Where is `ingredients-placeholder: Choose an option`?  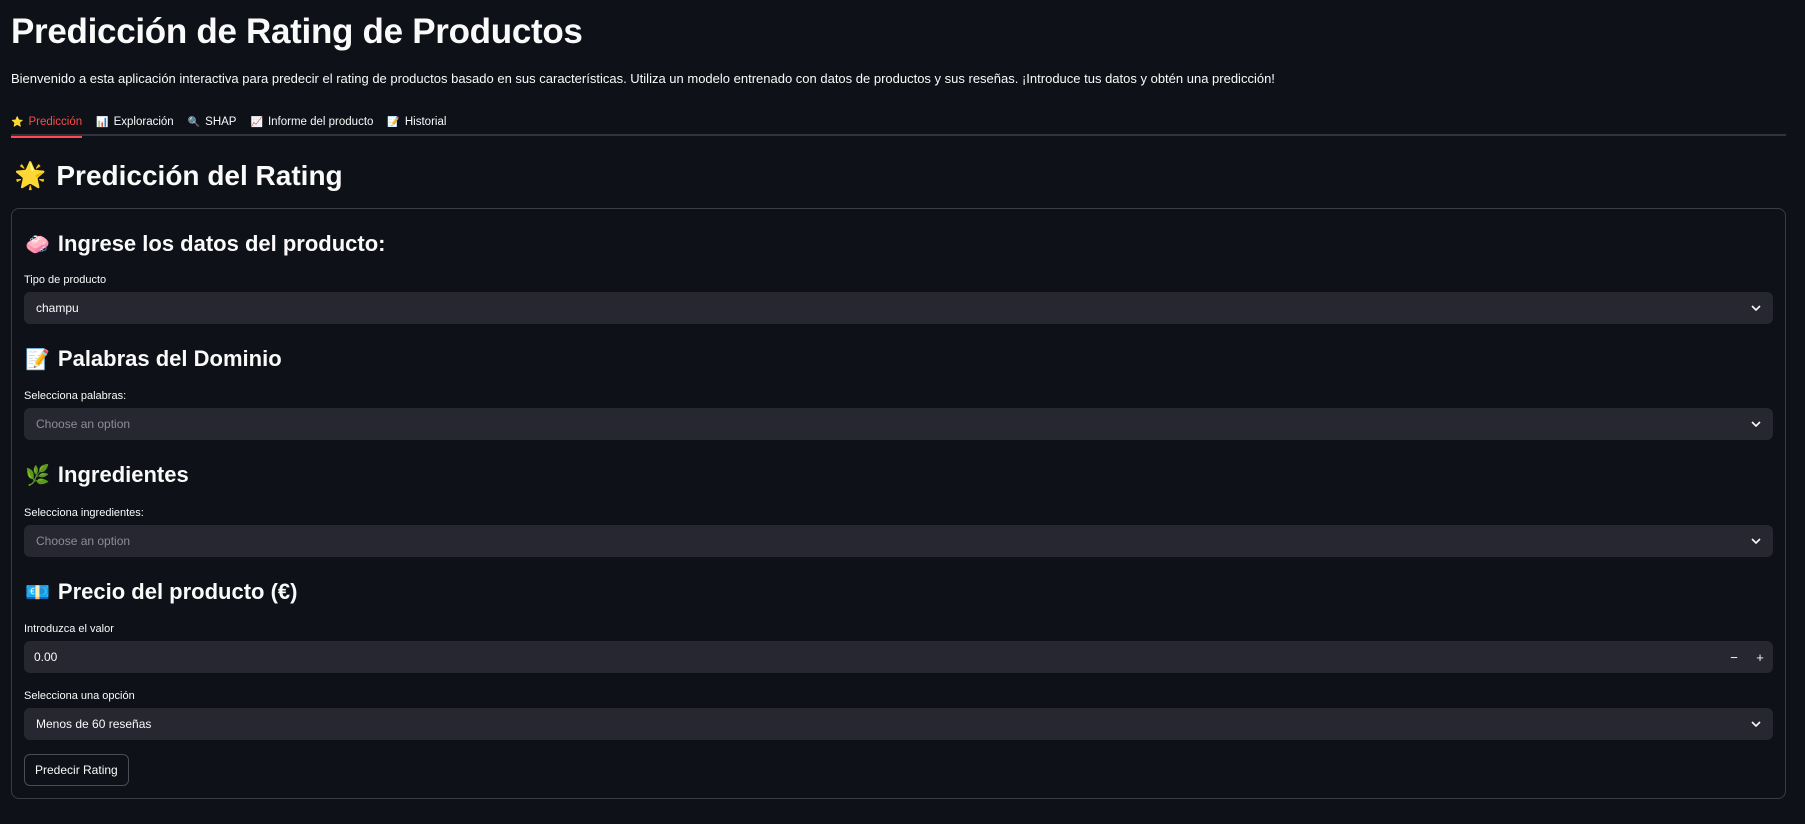 ingredients-placeholder: Choose an option is located at coordinates (83, 541).